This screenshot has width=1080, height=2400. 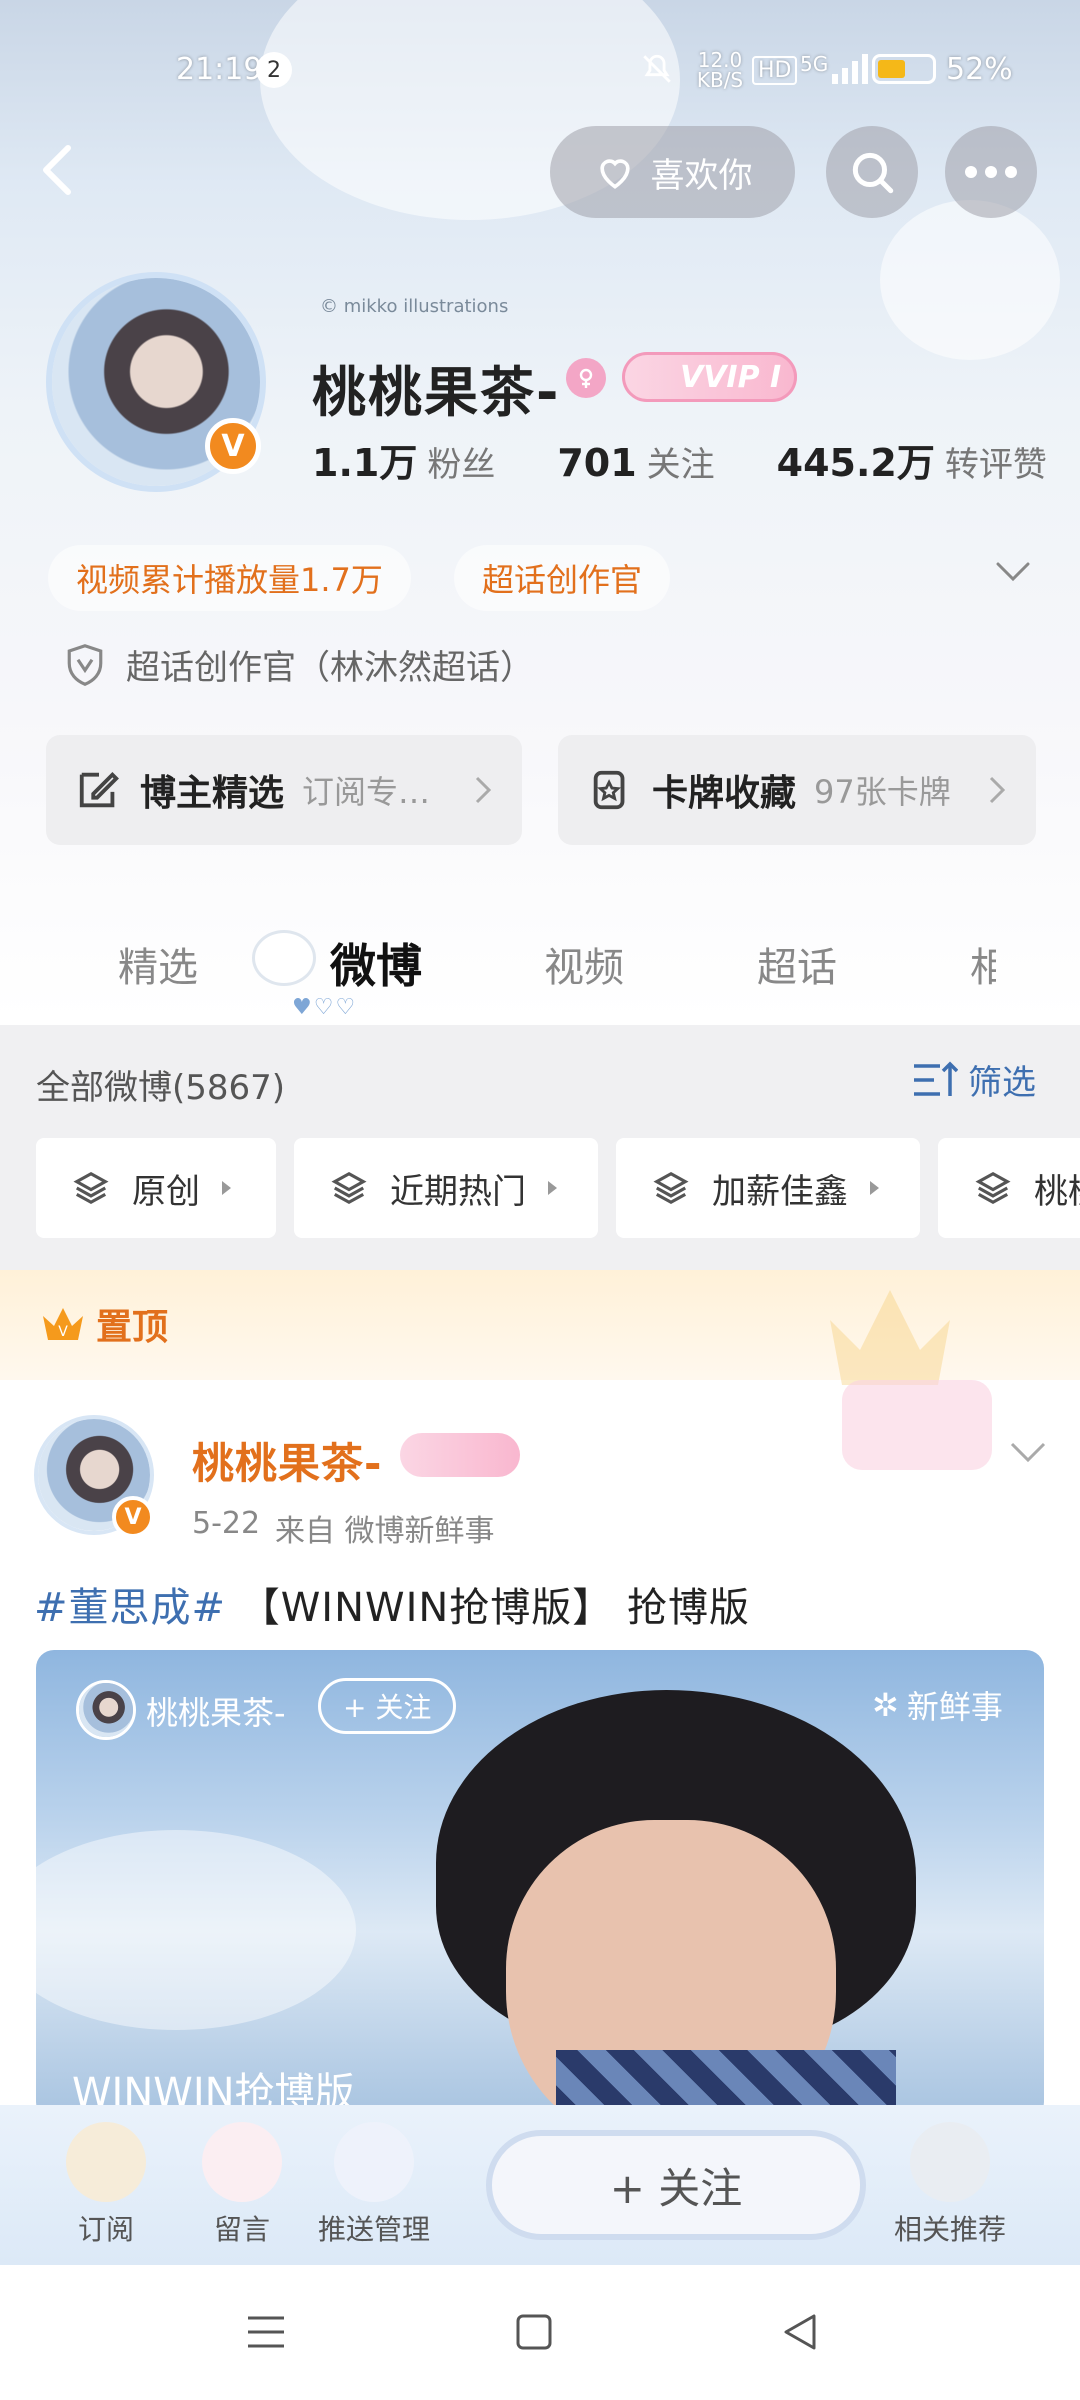 I want to click on push-settings-button: 推送管理, so click(x=374, y=2185).